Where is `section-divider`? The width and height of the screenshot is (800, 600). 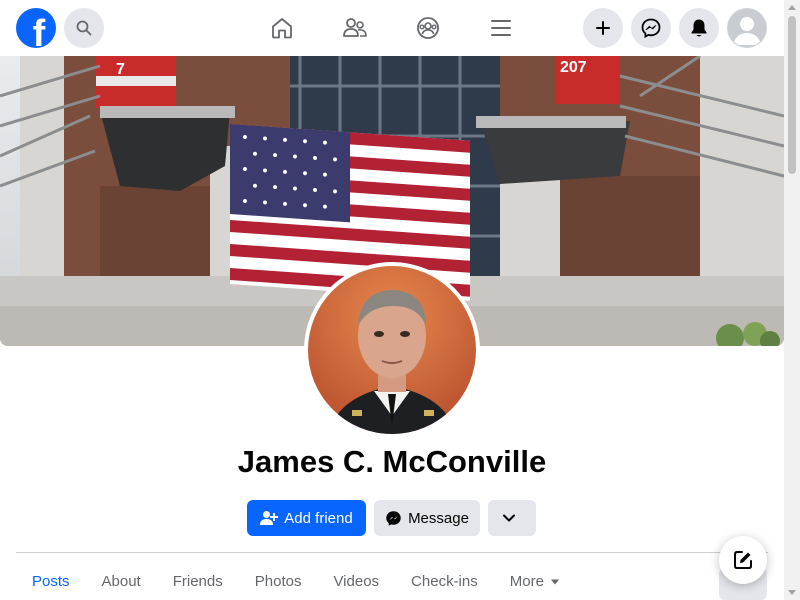 section-divider is located at coordinates (392, 552).